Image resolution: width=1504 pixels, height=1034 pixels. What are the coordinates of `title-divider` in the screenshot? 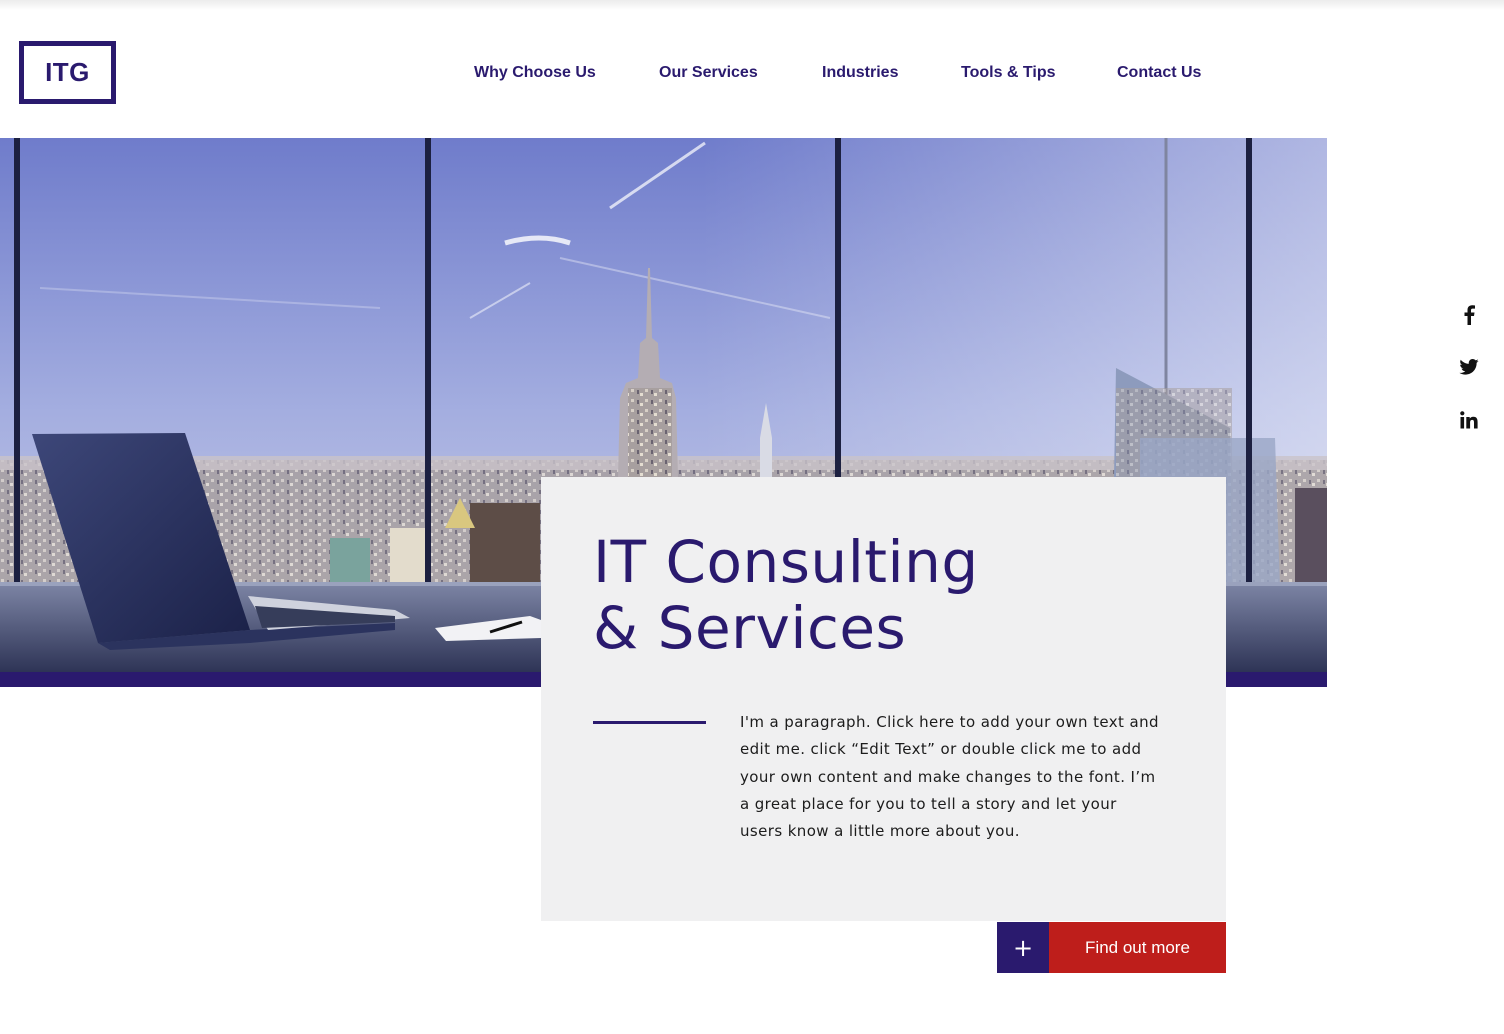 It's located at (649, 722).